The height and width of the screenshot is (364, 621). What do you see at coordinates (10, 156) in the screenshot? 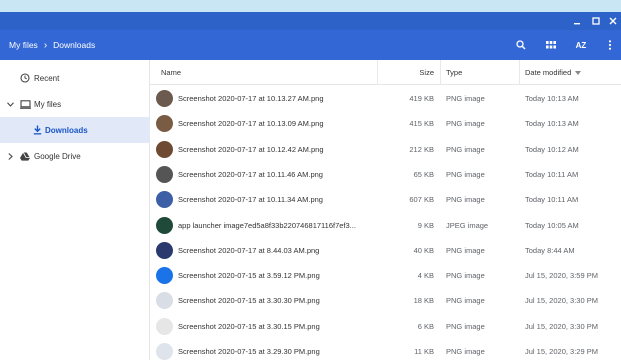
I see `chevron-right-icon` at bounding box center [10, 156].